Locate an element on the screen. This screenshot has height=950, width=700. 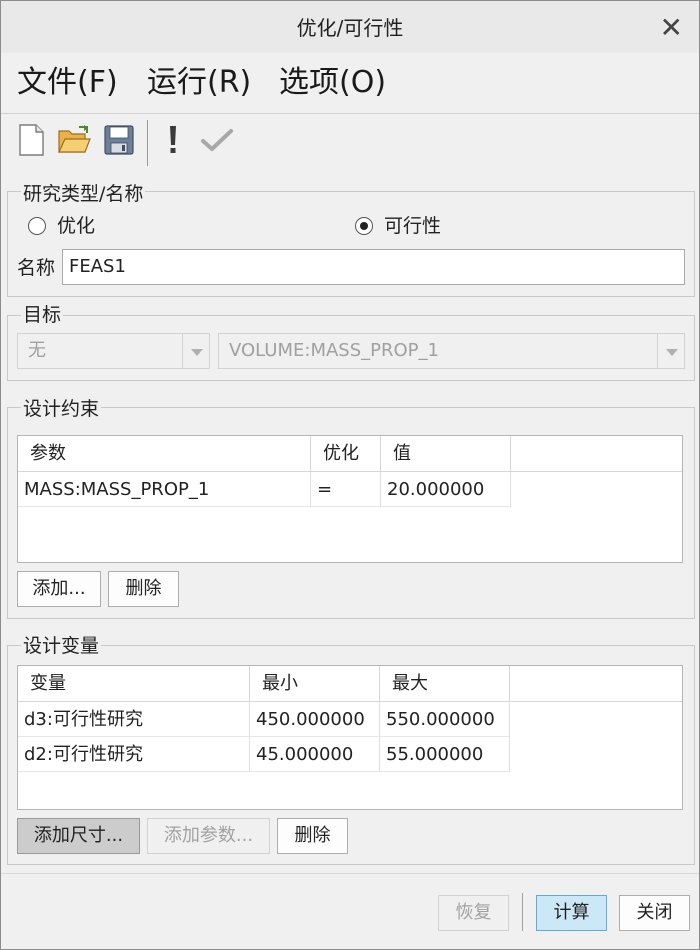
variable-name-cell: d2:可行性研究 is located at coordinates (134, 754).